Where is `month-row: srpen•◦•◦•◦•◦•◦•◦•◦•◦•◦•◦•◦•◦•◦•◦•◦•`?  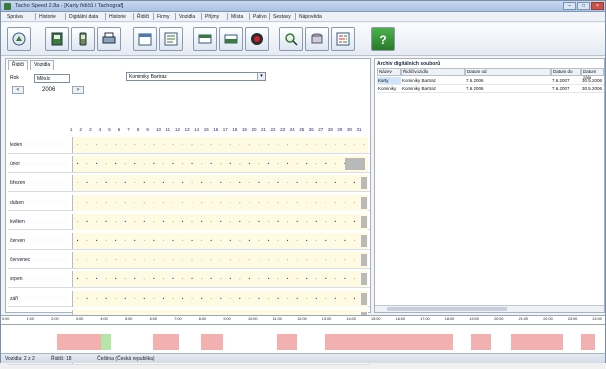 month-row: srpen•◦•◦•◦•◦•◦•◦•◦•◦•◦•◦•◦•◦•◦•◦•◦• is located at coordinates (189, 279).